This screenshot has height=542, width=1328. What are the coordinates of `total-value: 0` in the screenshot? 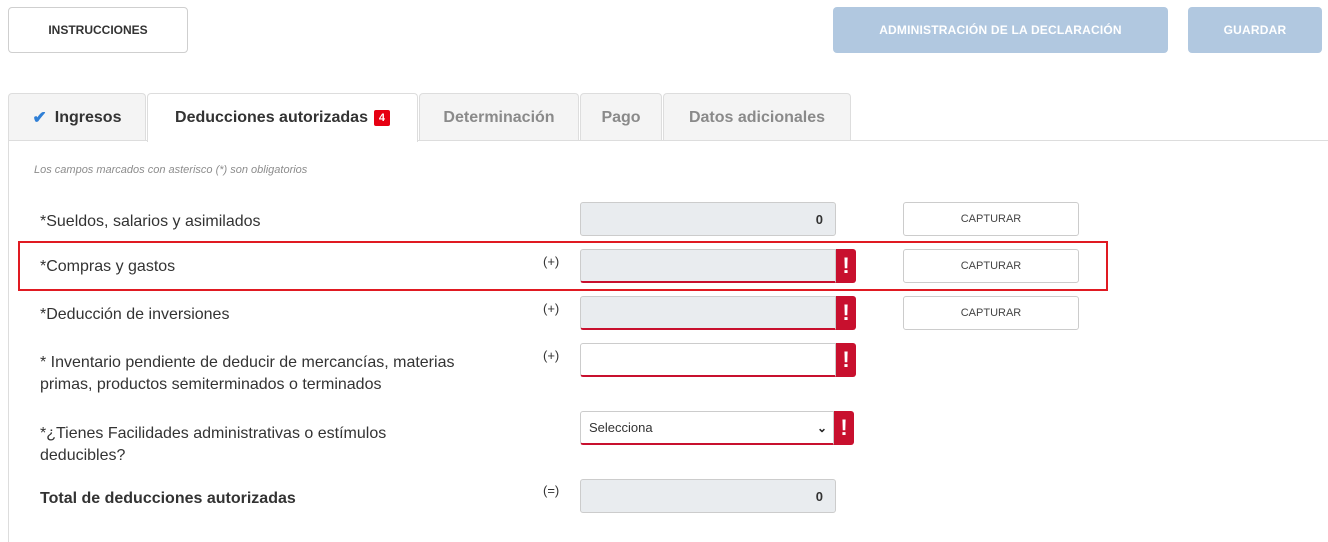 It's located at (819, 496).